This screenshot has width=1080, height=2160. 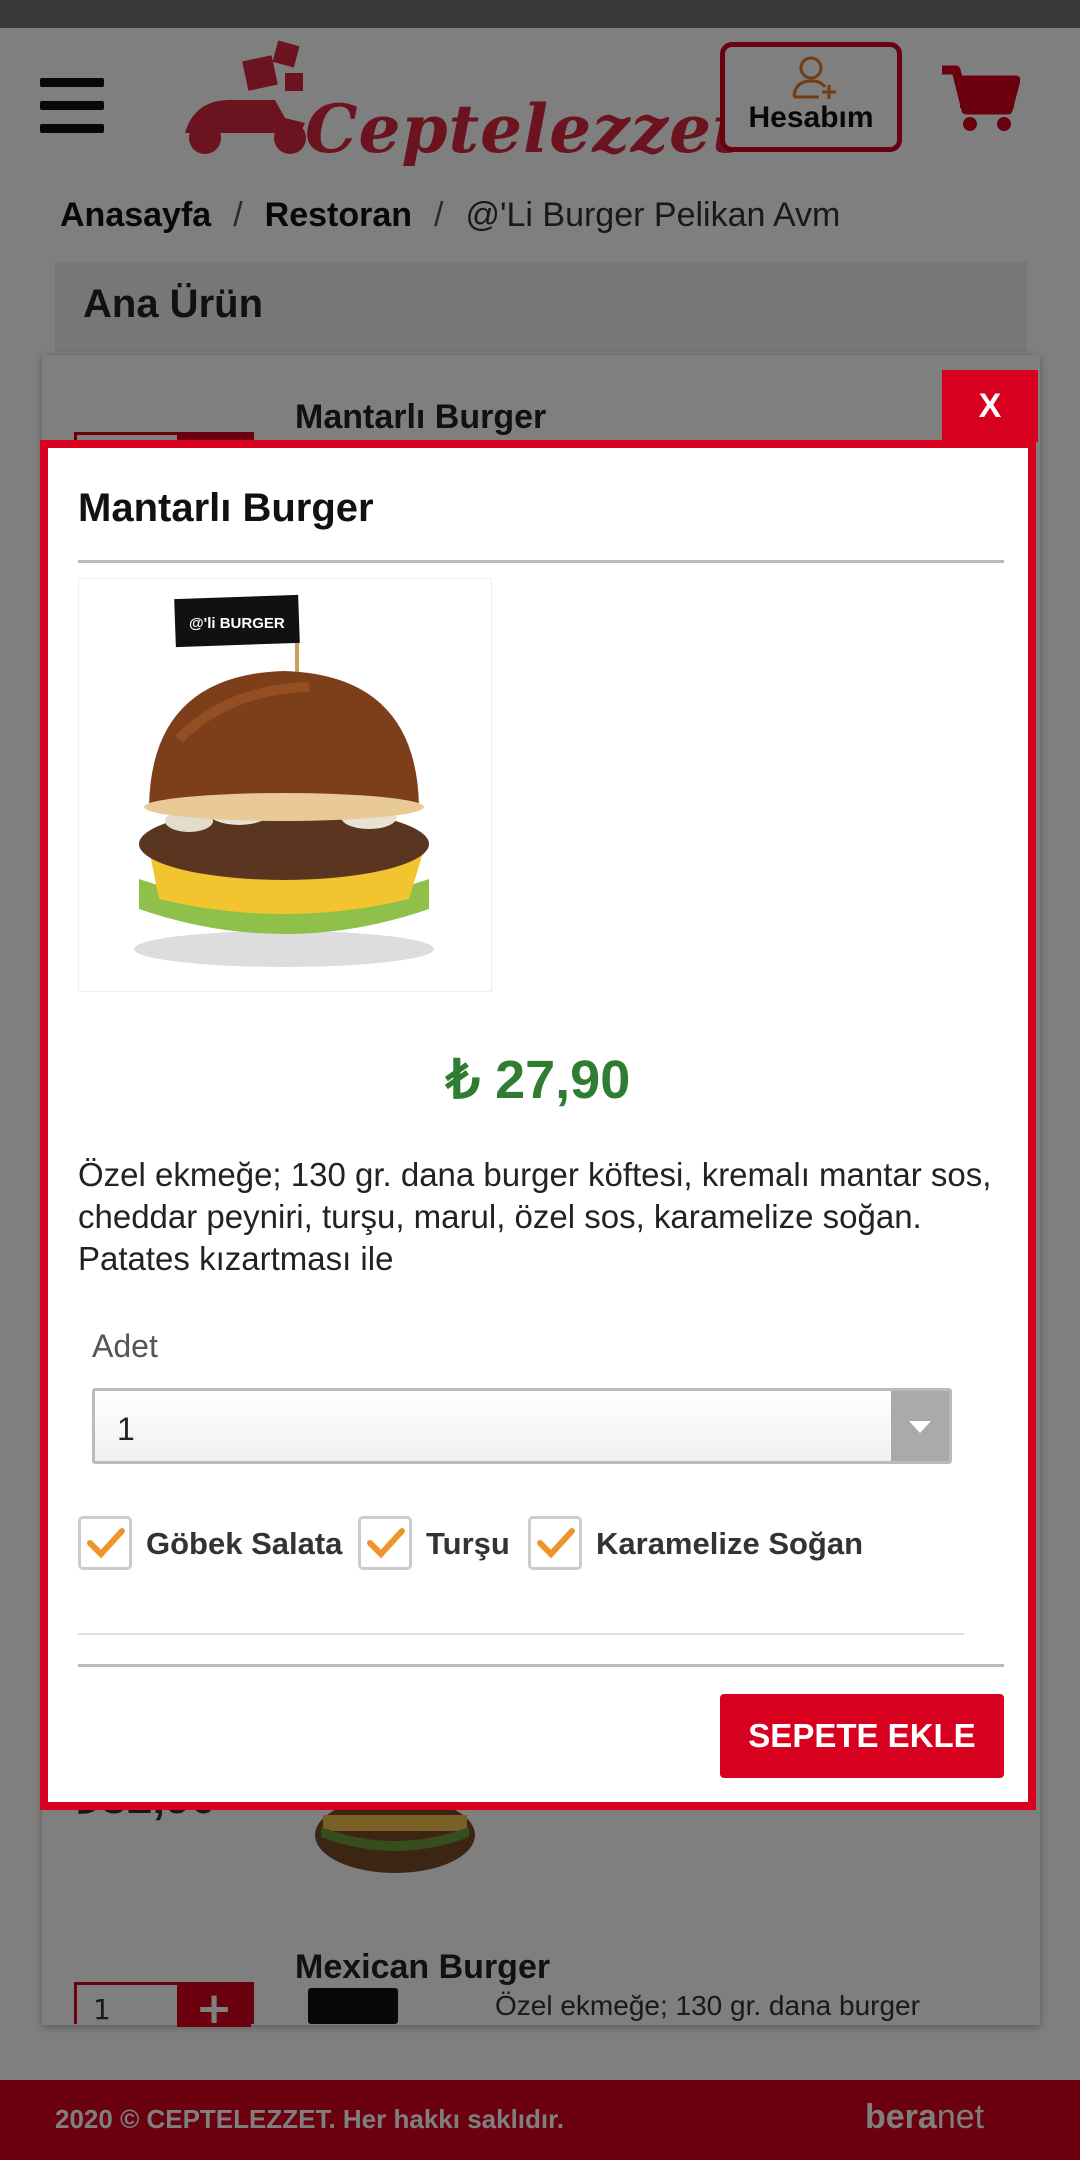 I want to click on quantity-select-value: 1, so click(x=126, y=1429).